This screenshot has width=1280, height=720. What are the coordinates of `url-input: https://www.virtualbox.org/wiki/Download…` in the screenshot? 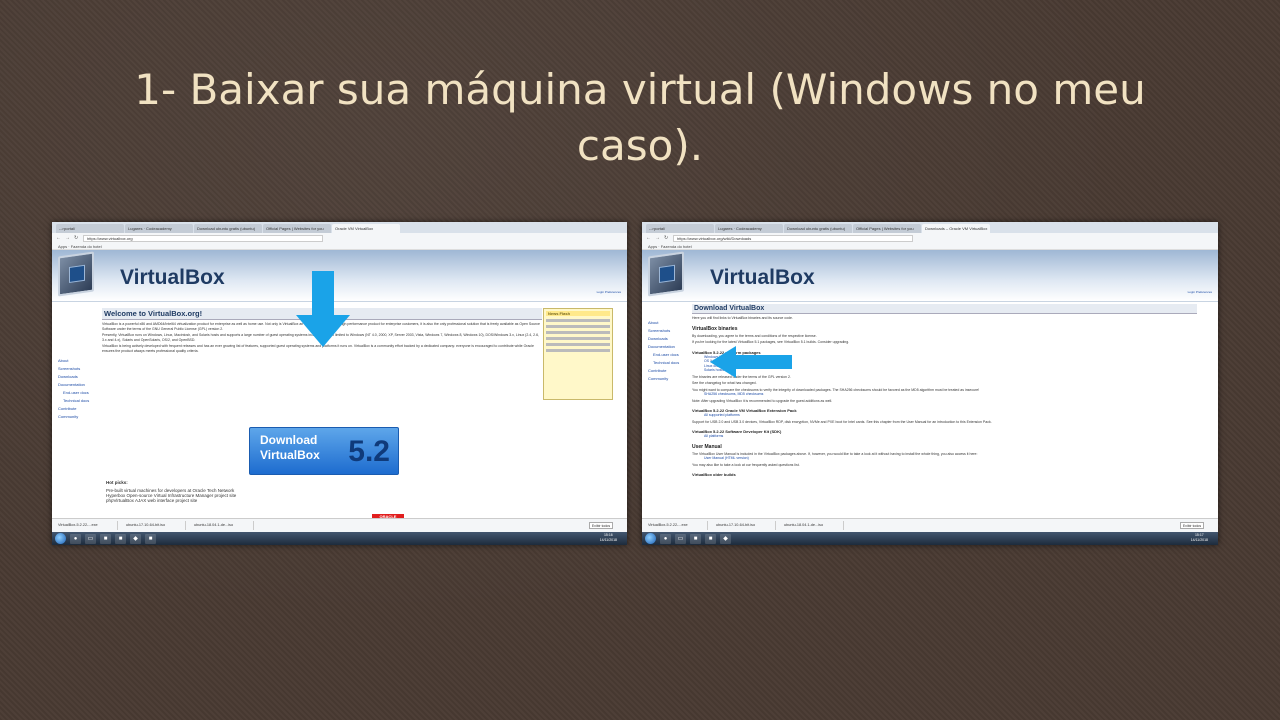 It's located at (793, 238).